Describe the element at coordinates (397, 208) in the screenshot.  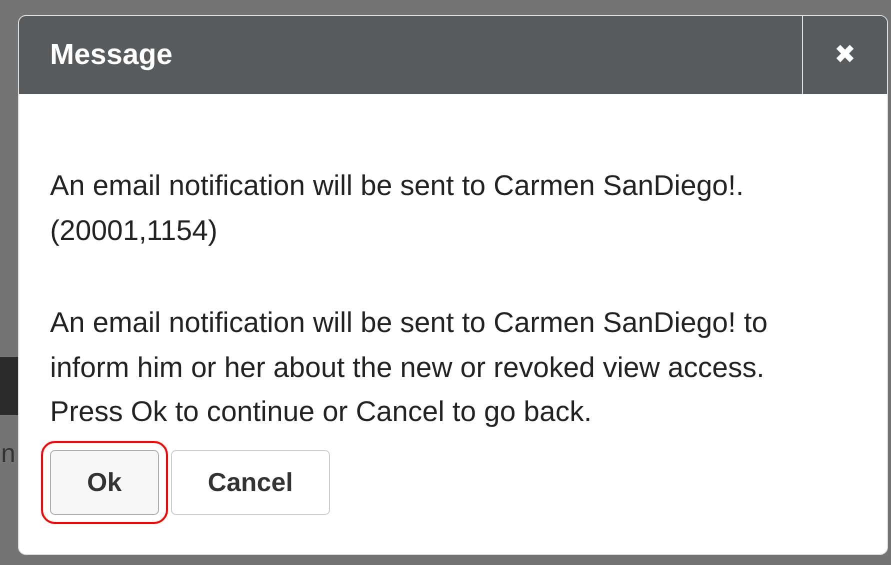
I see `message-text: An email notification will be sent to Carmen SanDiego!. (20001,1154)` at that location.